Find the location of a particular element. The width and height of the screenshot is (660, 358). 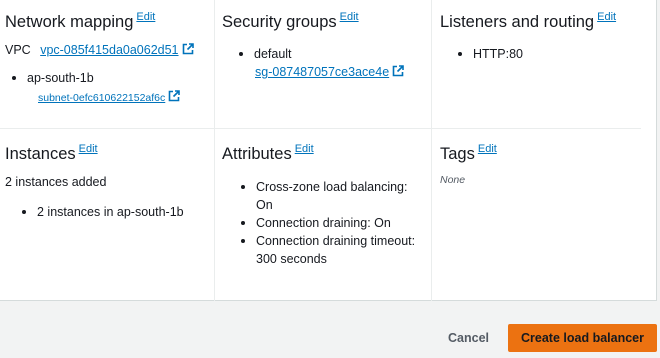

security-groups-title: Security groups is located at coordinates (279, 22).